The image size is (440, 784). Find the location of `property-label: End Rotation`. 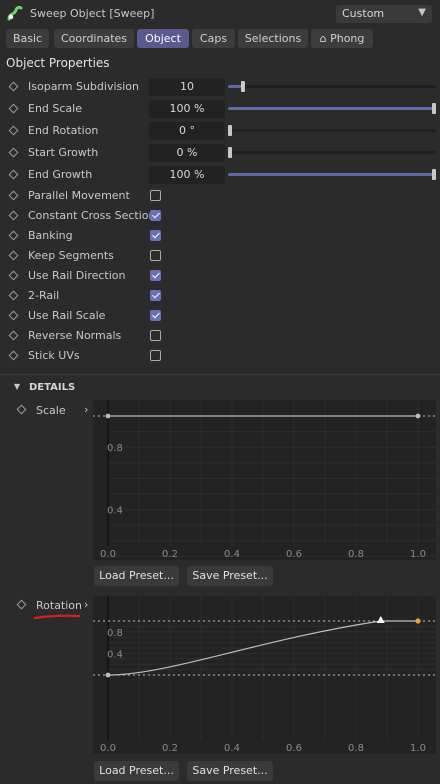

property-label: End Rotation is located at coordinates (63, 130).